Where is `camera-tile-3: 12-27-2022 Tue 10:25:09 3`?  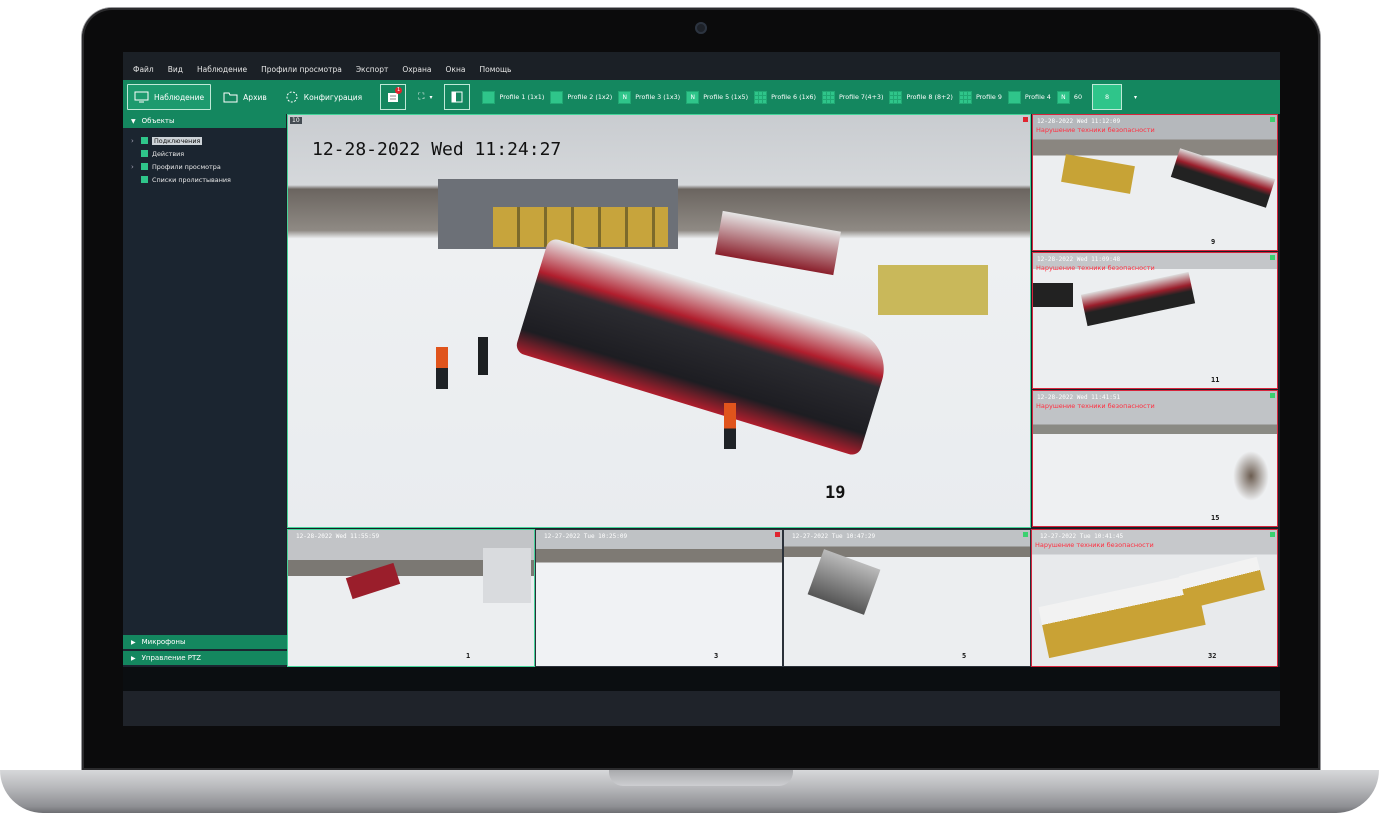
camera-tile-3: 12-27-2022 Tue 10:25:09 3 is located at coordinates (659, 598).